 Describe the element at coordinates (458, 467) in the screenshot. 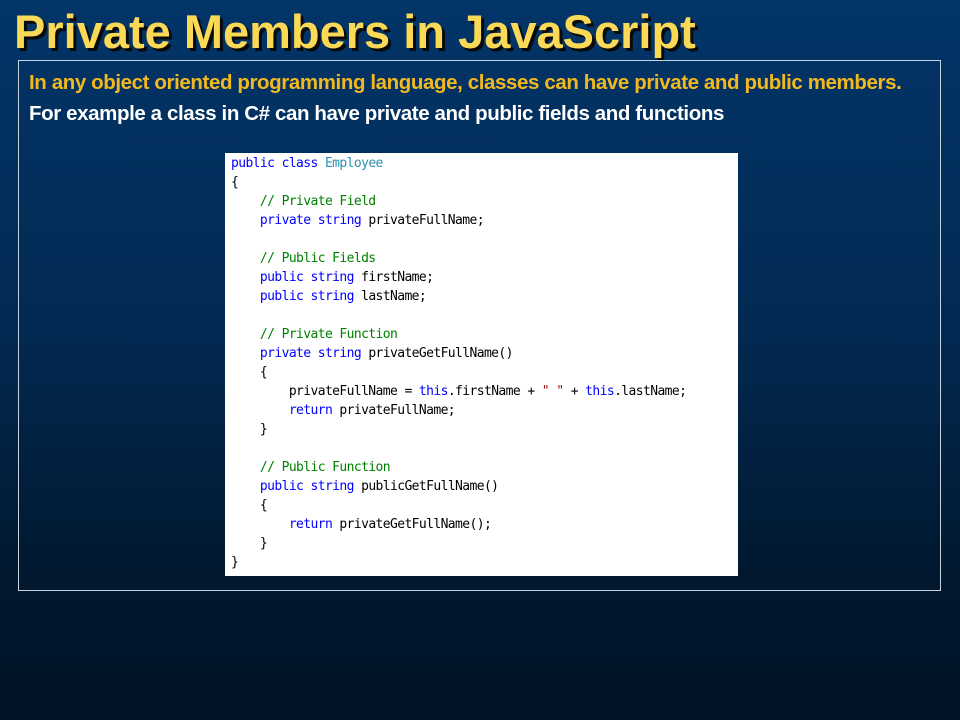

I see `code-line: // Public Function` at that location.